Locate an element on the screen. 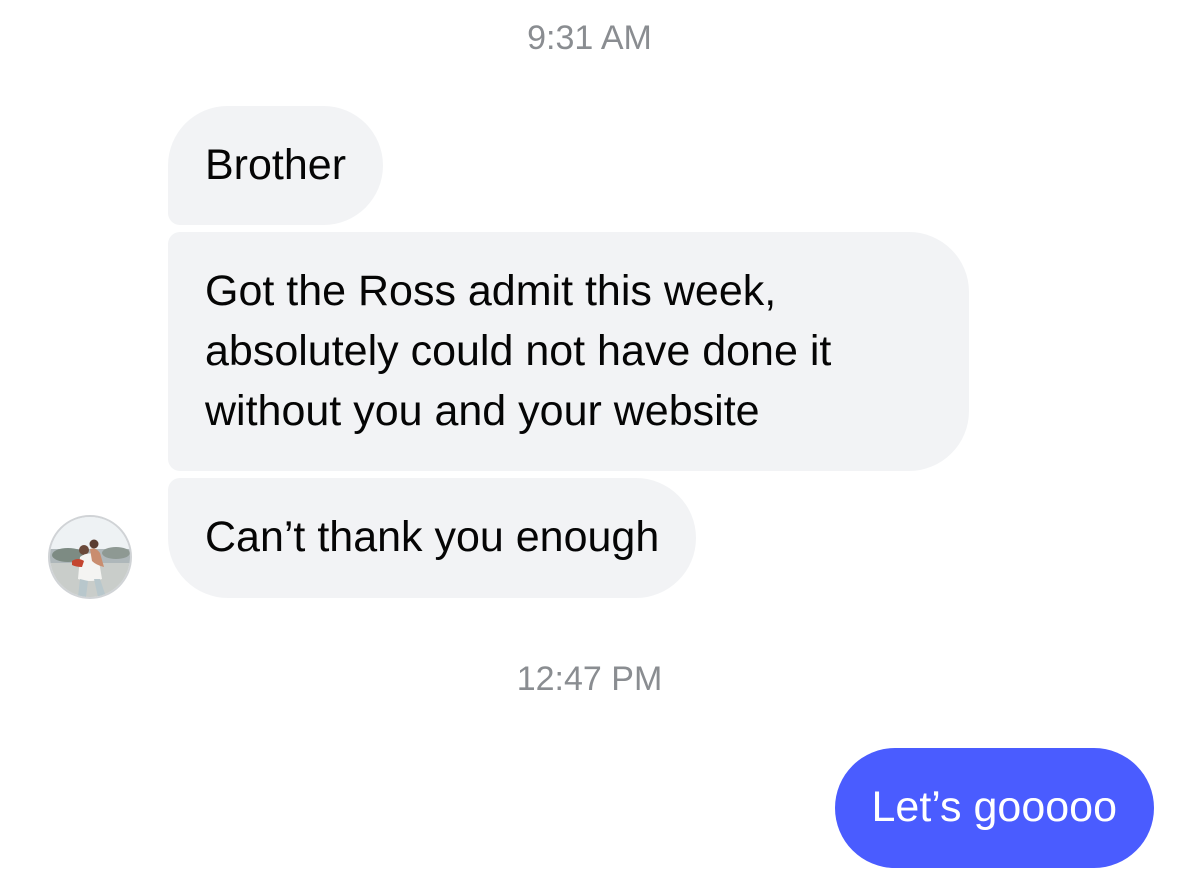 This screenshot has width=1179, height=888. message-text: Brother is located at coordinates (276, 165).